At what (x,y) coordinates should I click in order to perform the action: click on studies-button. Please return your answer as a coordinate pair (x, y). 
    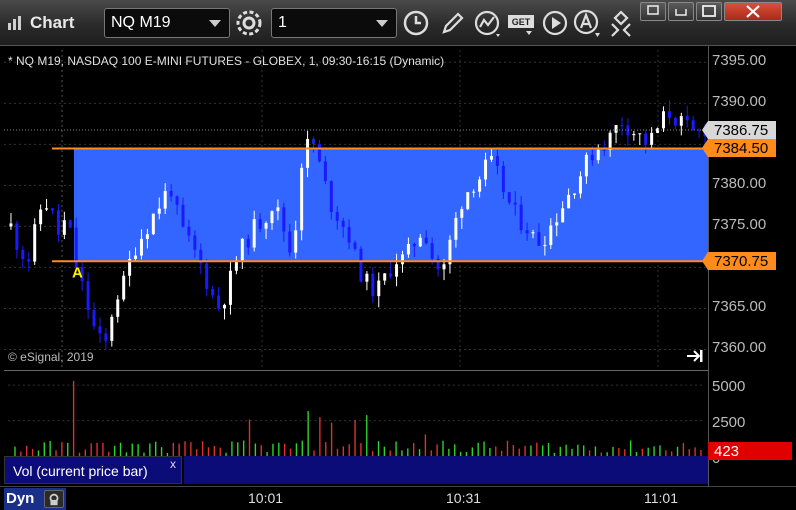
    Looking at the image, I should click on (487, 23).